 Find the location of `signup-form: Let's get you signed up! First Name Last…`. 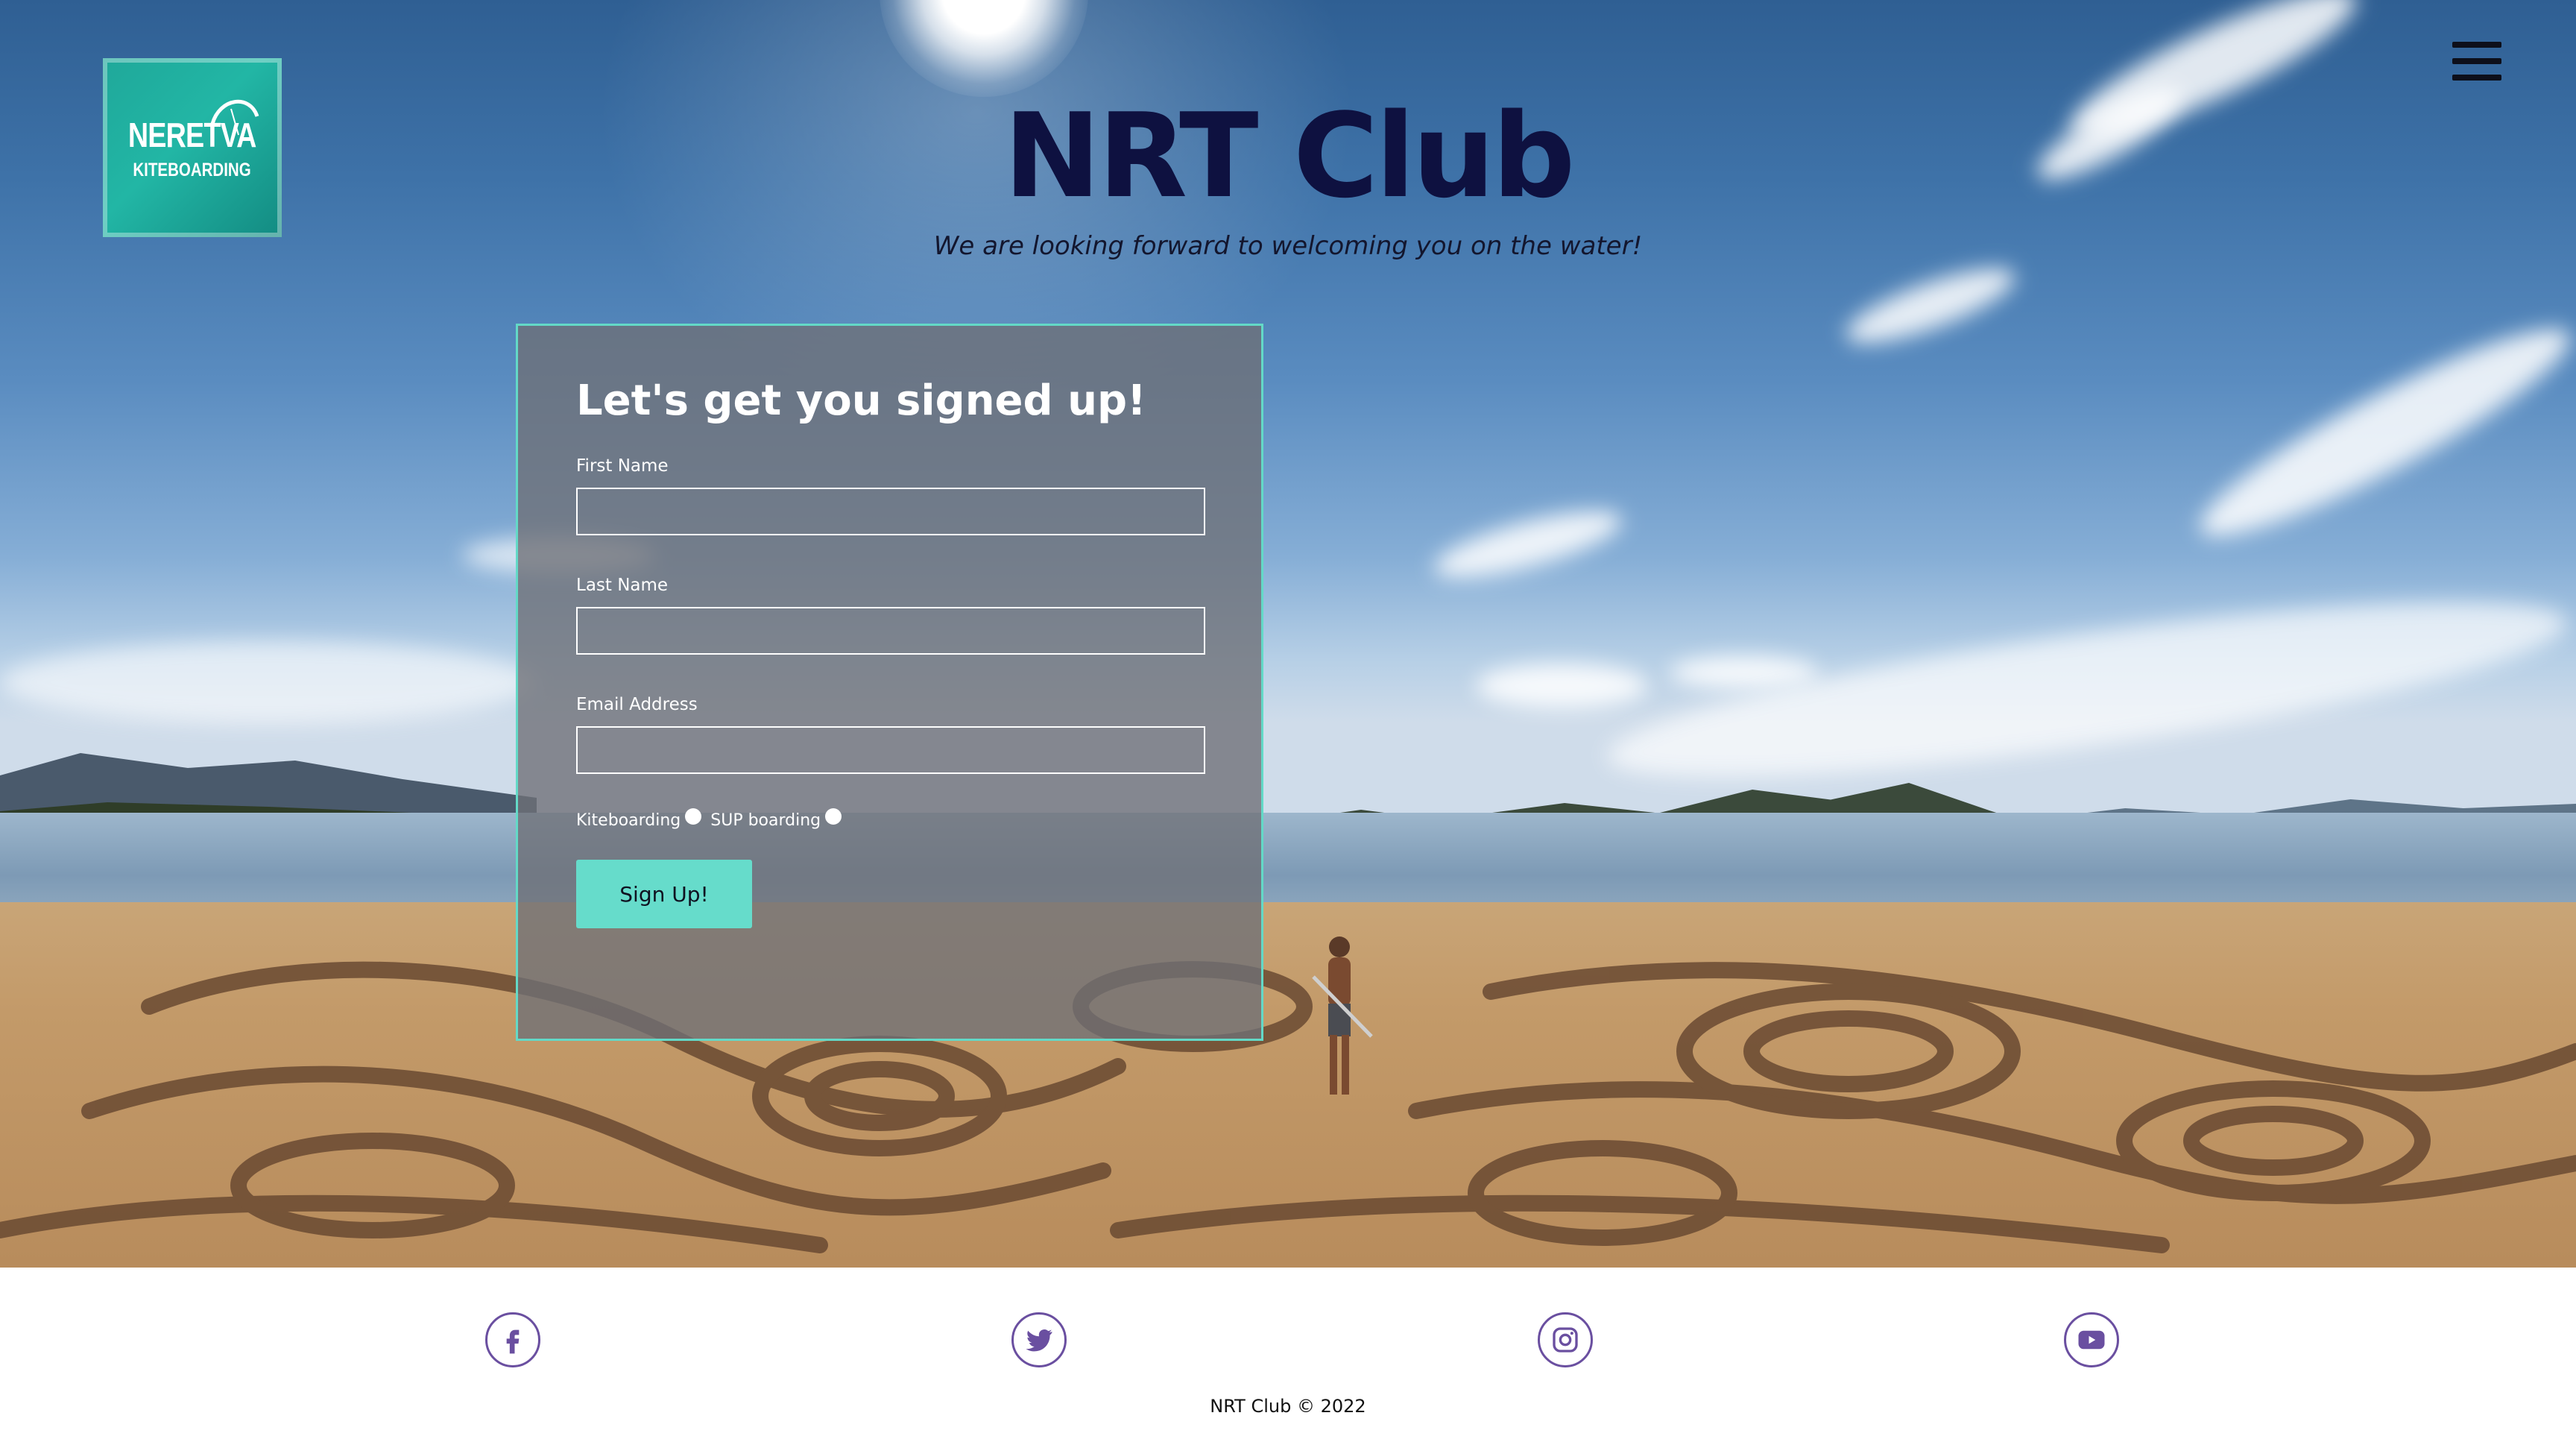

signup-form: Let's get you signed up! First Name Last… is located at coordinates (889, 682).